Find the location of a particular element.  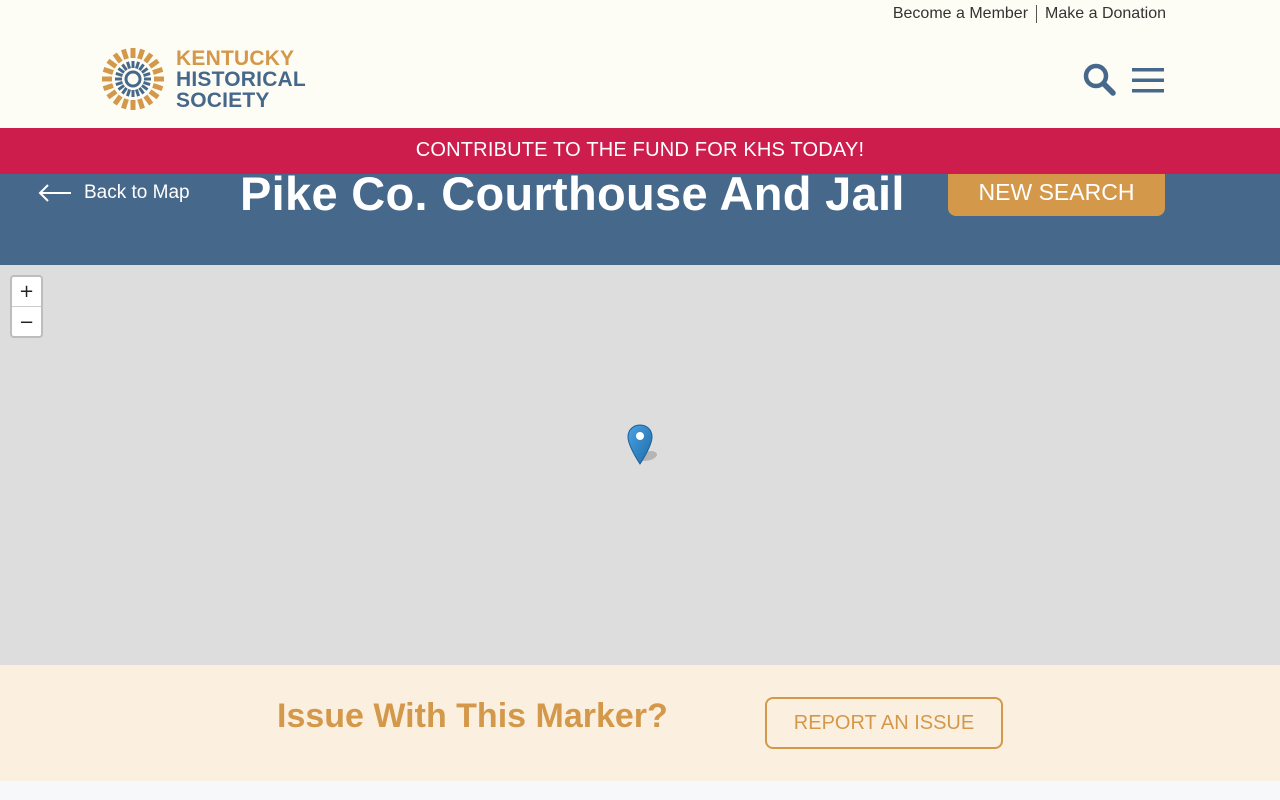

site-logo: KENTUCKY HISTORICAL SOCIETY is located at coordinates (203, 79).